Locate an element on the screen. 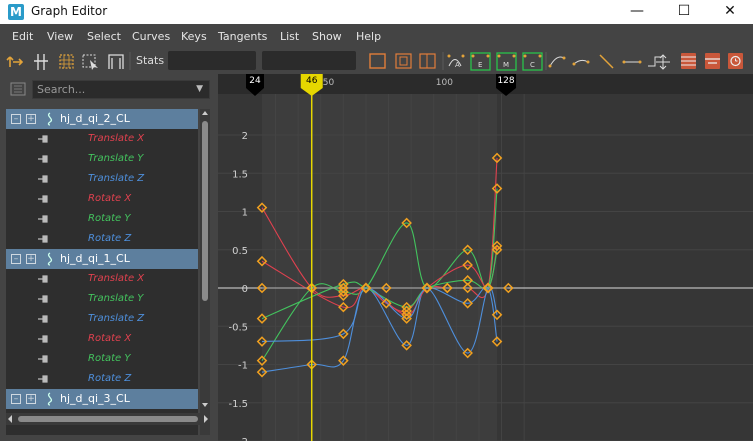 The height and width of the screenshot is (441, 753). node-label: hj_d_qi_3_CL is located at coordinates (95, 398).